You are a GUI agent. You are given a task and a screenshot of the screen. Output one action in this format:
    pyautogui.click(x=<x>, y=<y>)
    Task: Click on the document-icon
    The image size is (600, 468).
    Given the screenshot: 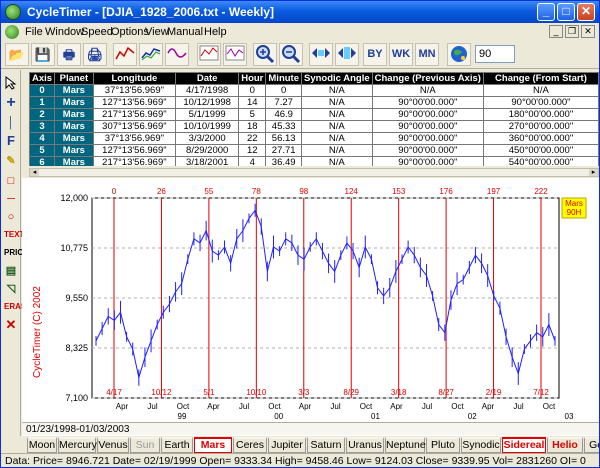 What is the action you would take?
    pyautogui.click(x=12, y=32)
    